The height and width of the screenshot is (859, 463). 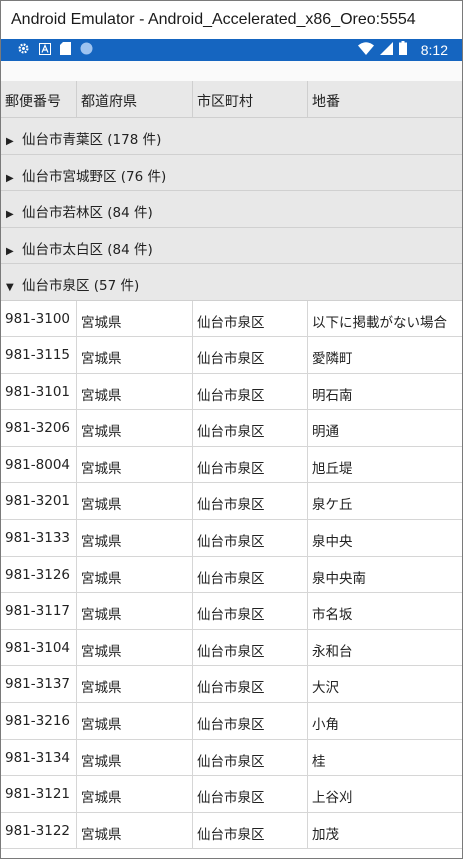 I want to click on table-row: 981-3104 宮城県 仙台市泉区 永和台, so click(x=231, y=648).